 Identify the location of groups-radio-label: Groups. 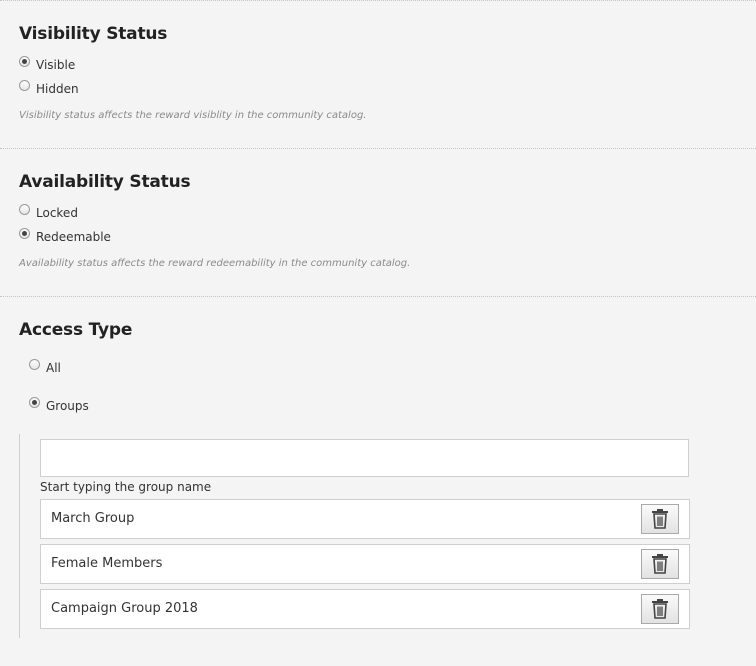
(67, 406).